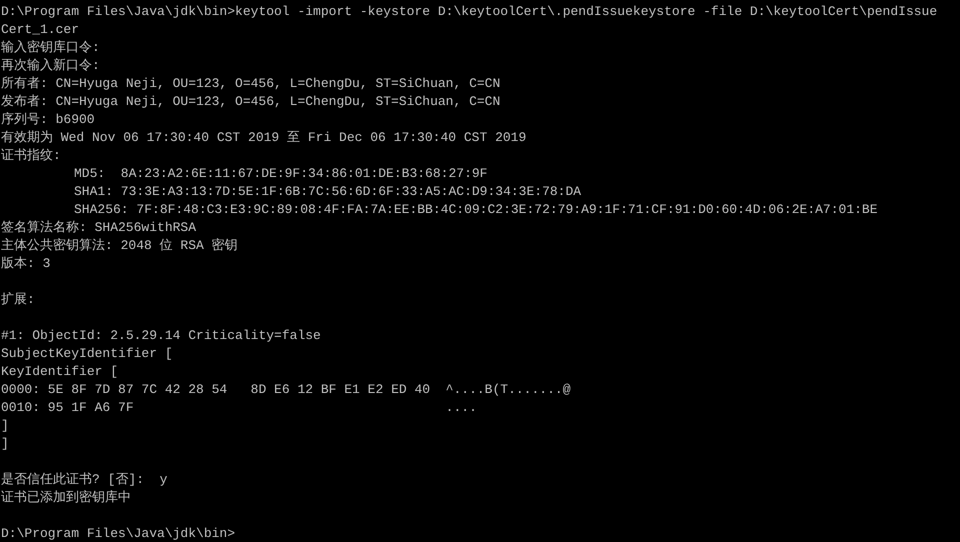  Describe the element at coordinates (87, 354) in the screenshot. I see `console-line: SubjectKeyIdentifier [` at that location.